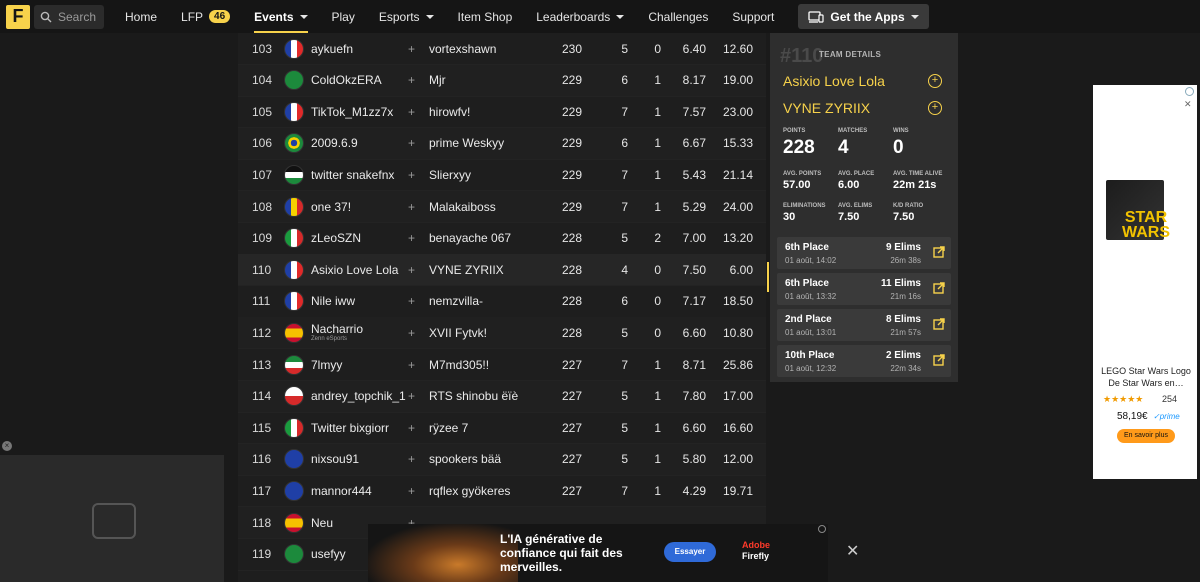 Image resolution: width=1200 pixels, height=582 pixels. I want to click on get-the-apps-button: Get the Apps, so click(863, 16).